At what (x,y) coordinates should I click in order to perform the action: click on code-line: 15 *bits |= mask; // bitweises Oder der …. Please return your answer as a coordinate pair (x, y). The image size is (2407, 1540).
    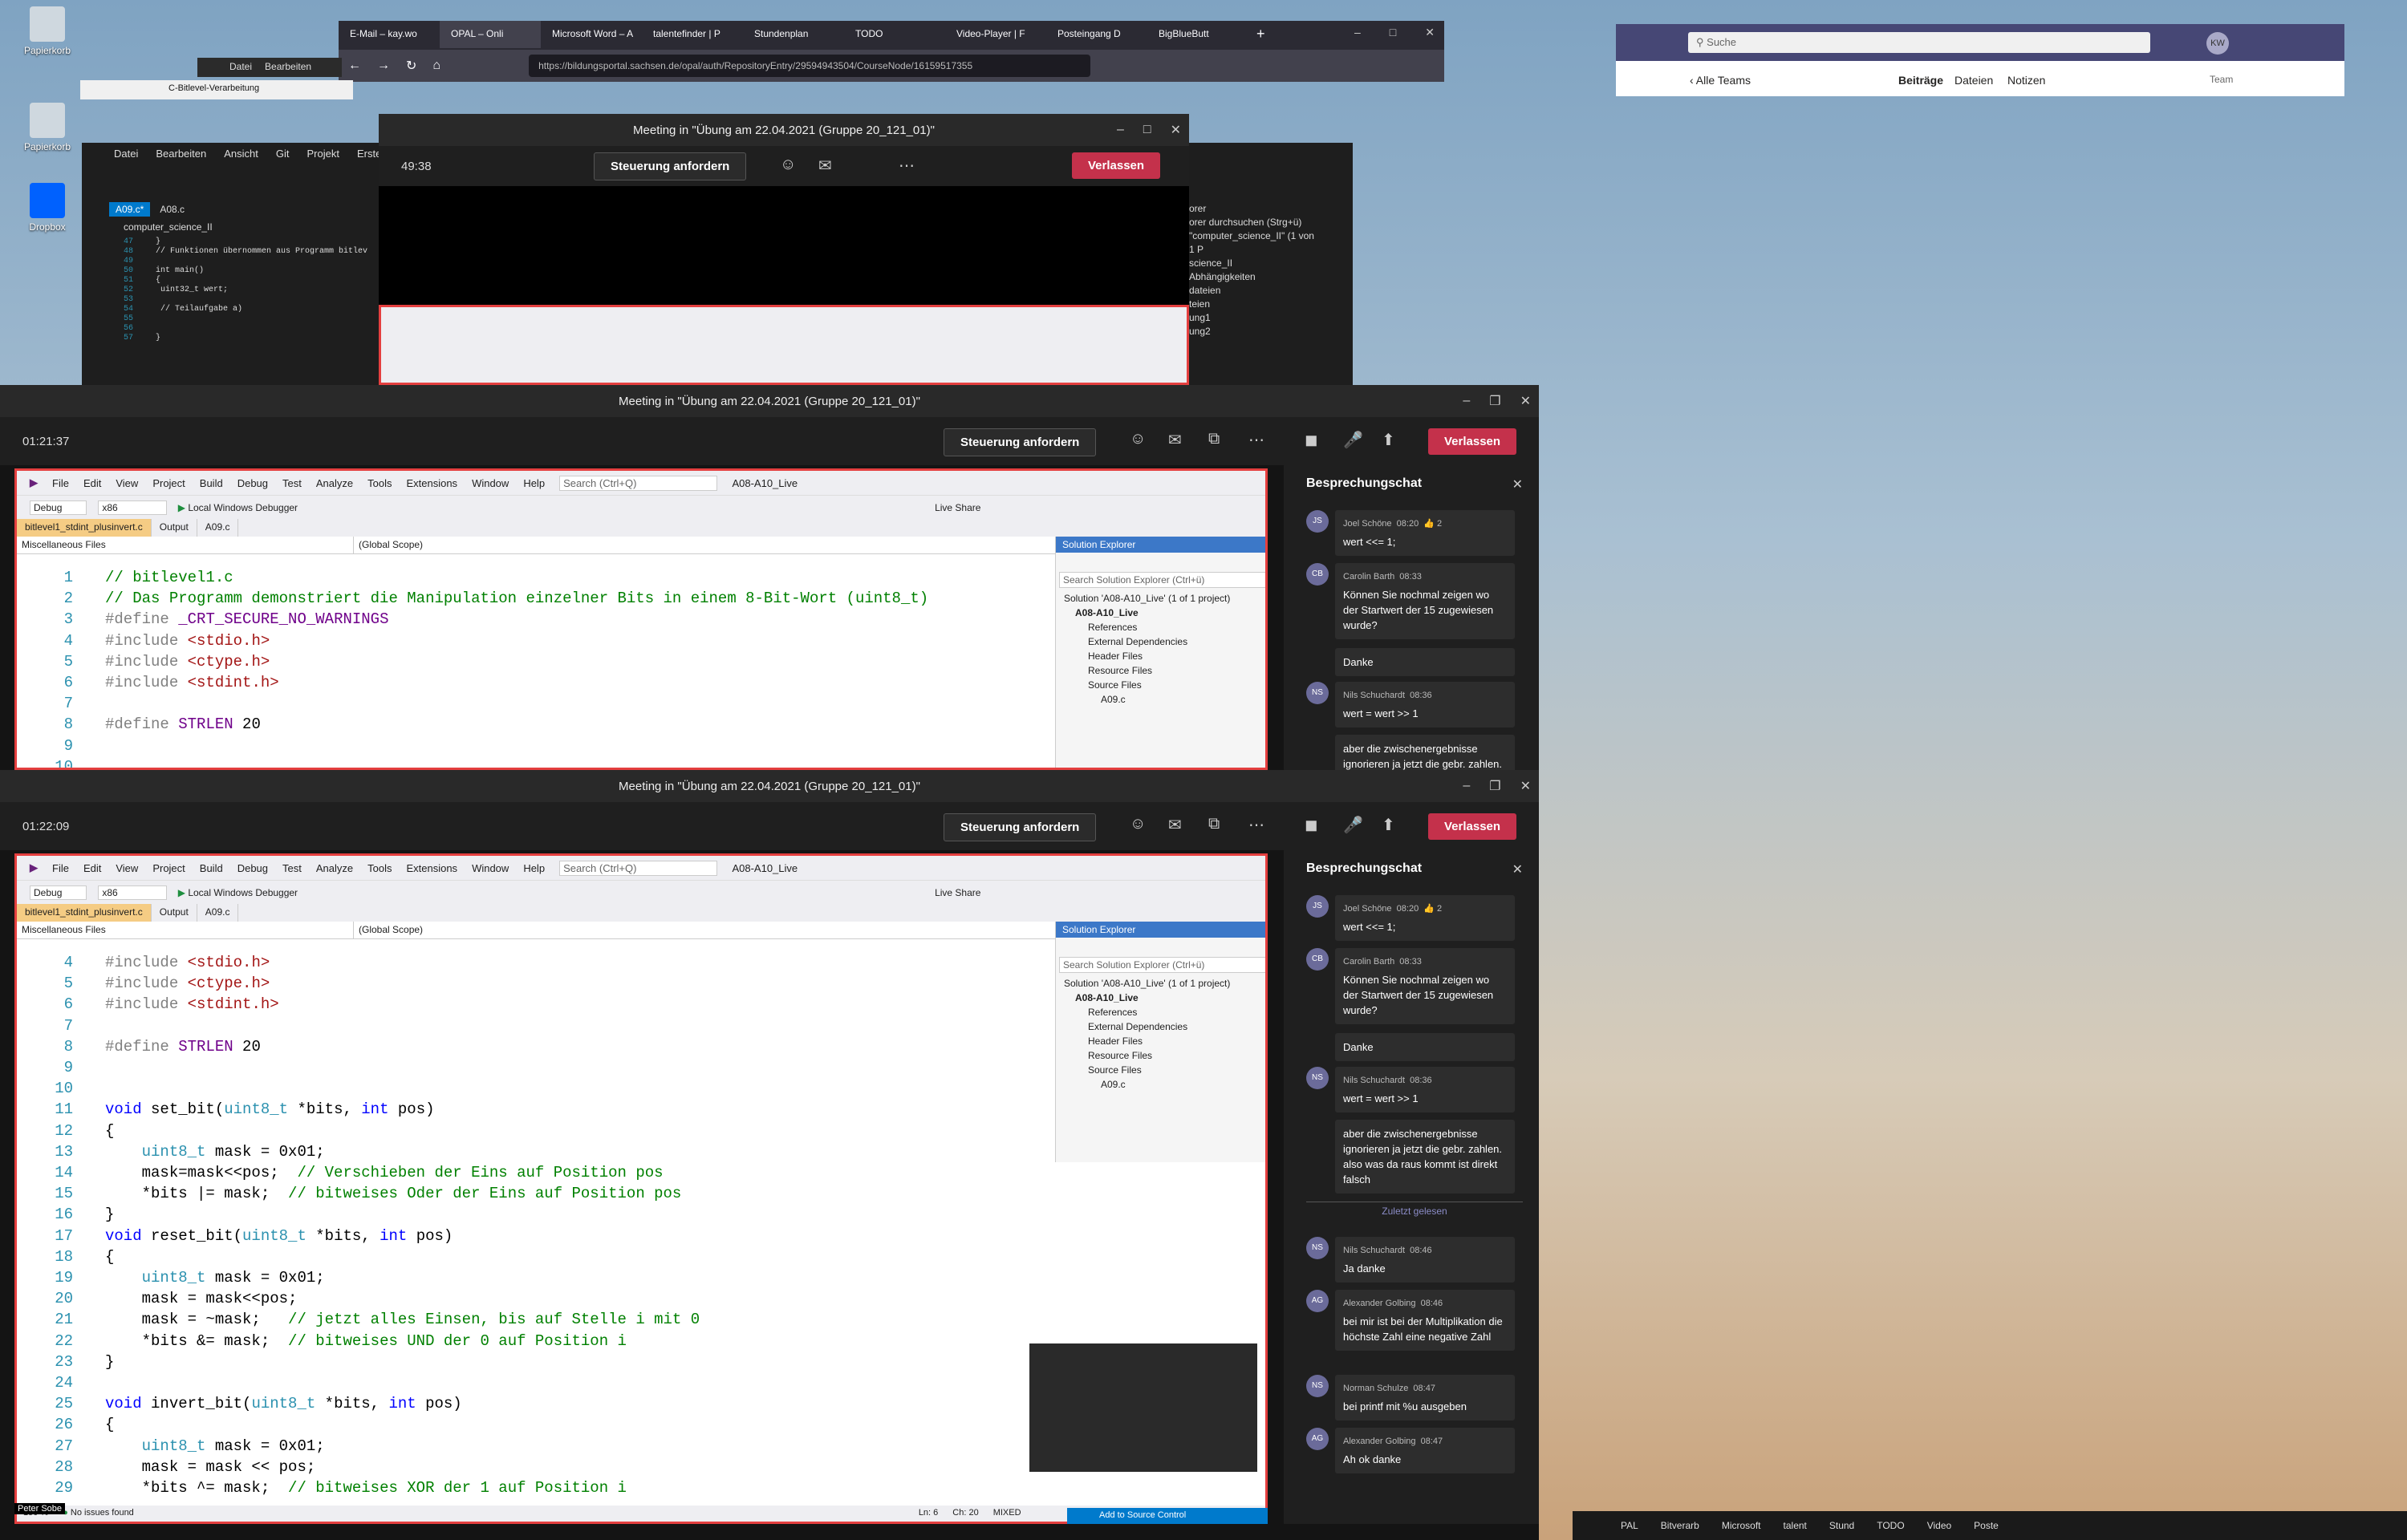
    Looking at the image, I should click on (359, 1193).